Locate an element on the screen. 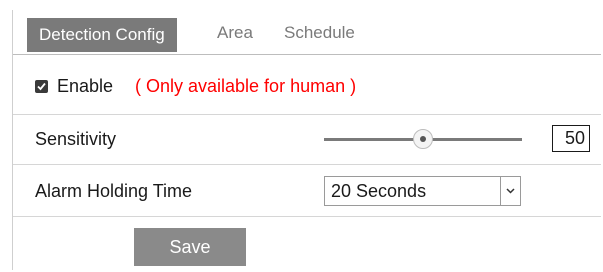 Image resolution: width=603 pixels, height=272 pixels. sensitivity-slider is located at coordinates (423, 139).